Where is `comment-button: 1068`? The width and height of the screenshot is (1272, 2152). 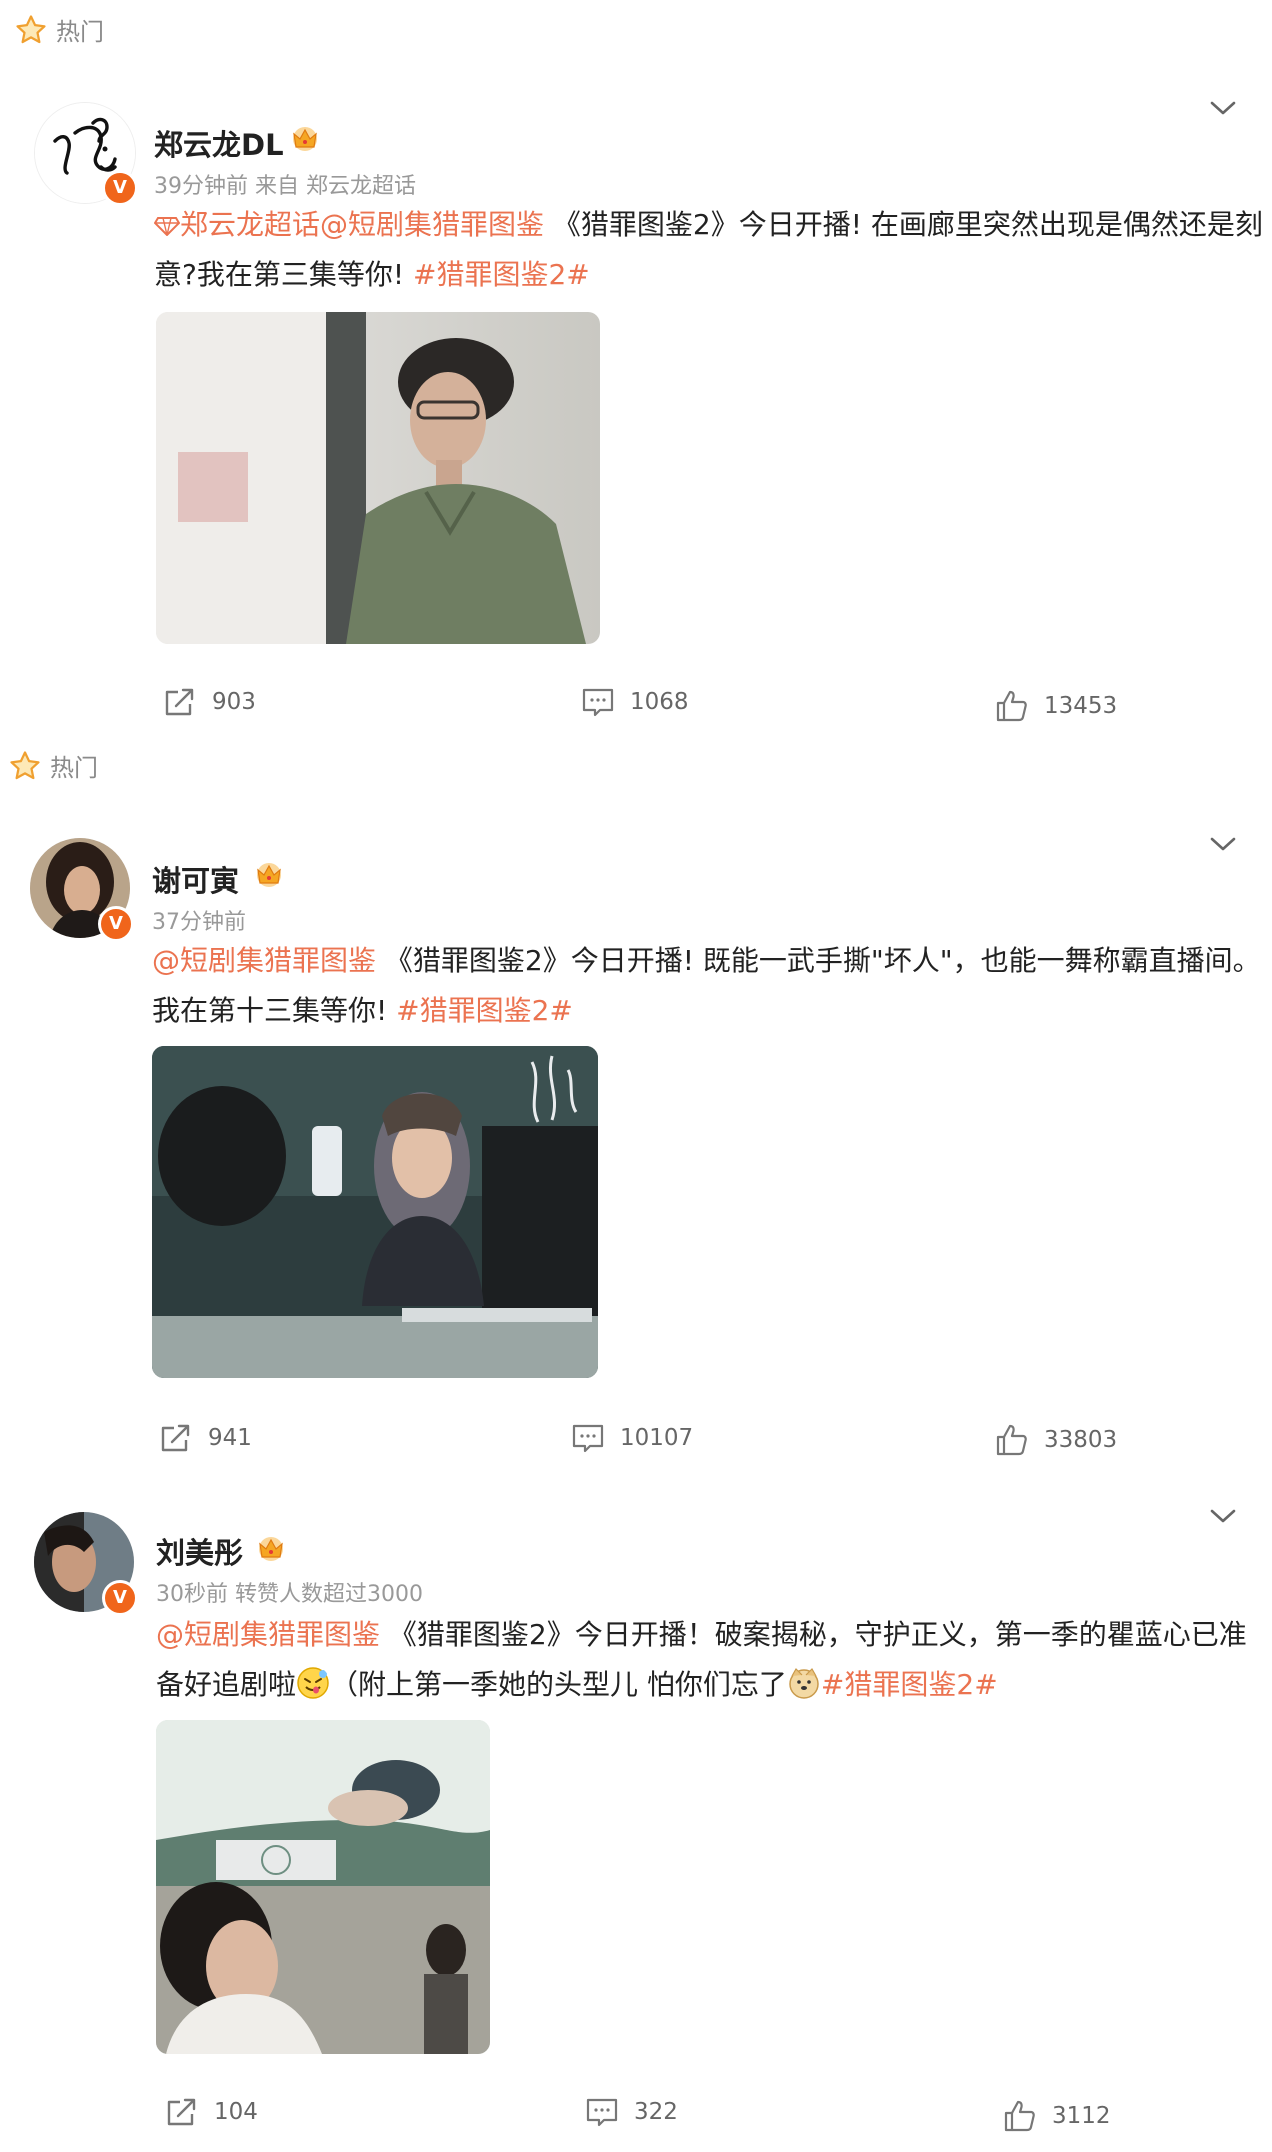 comment-button: 1068 is located at coordinates (634, 702).